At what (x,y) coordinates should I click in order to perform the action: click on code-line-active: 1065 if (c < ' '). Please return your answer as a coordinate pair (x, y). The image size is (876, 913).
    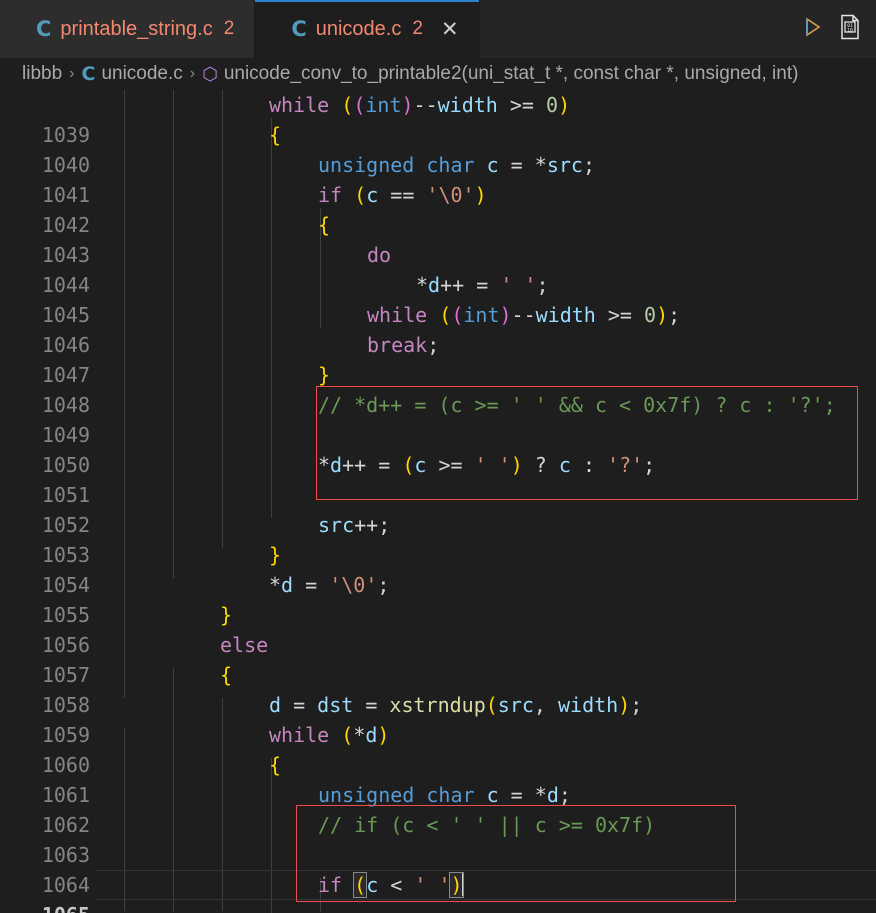
    Looking at the image, I should click on (438, 891).